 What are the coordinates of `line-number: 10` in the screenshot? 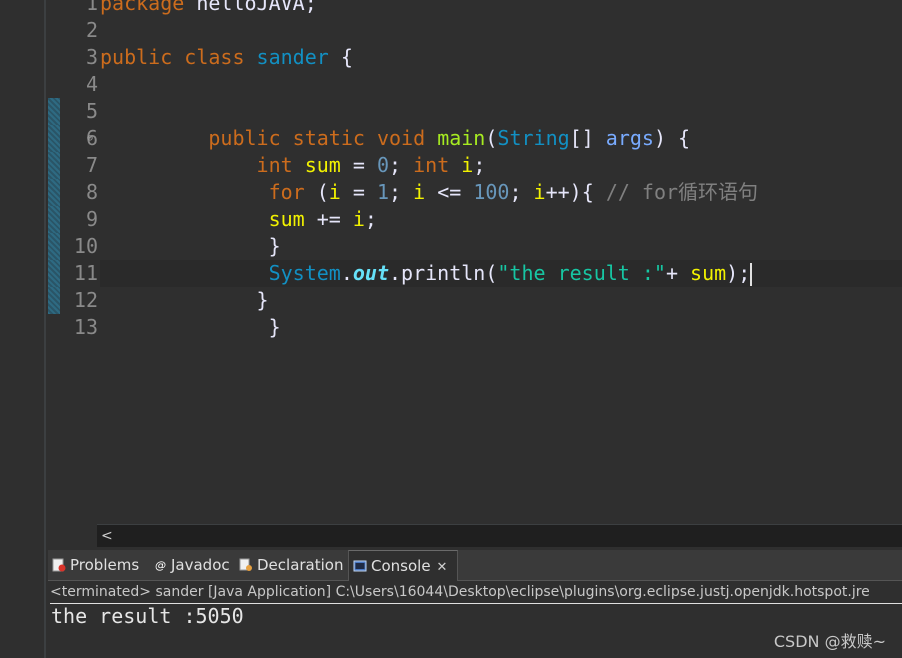 It's located at (85, 246).